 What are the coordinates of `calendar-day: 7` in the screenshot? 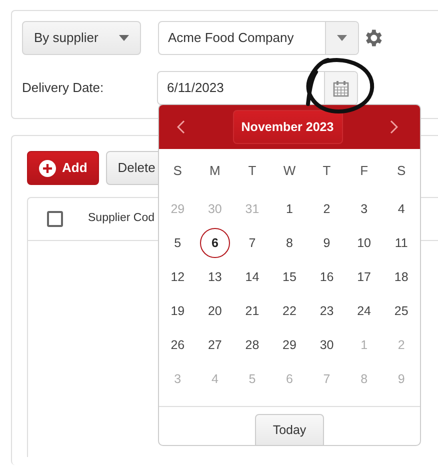 It's located at (252, 243).